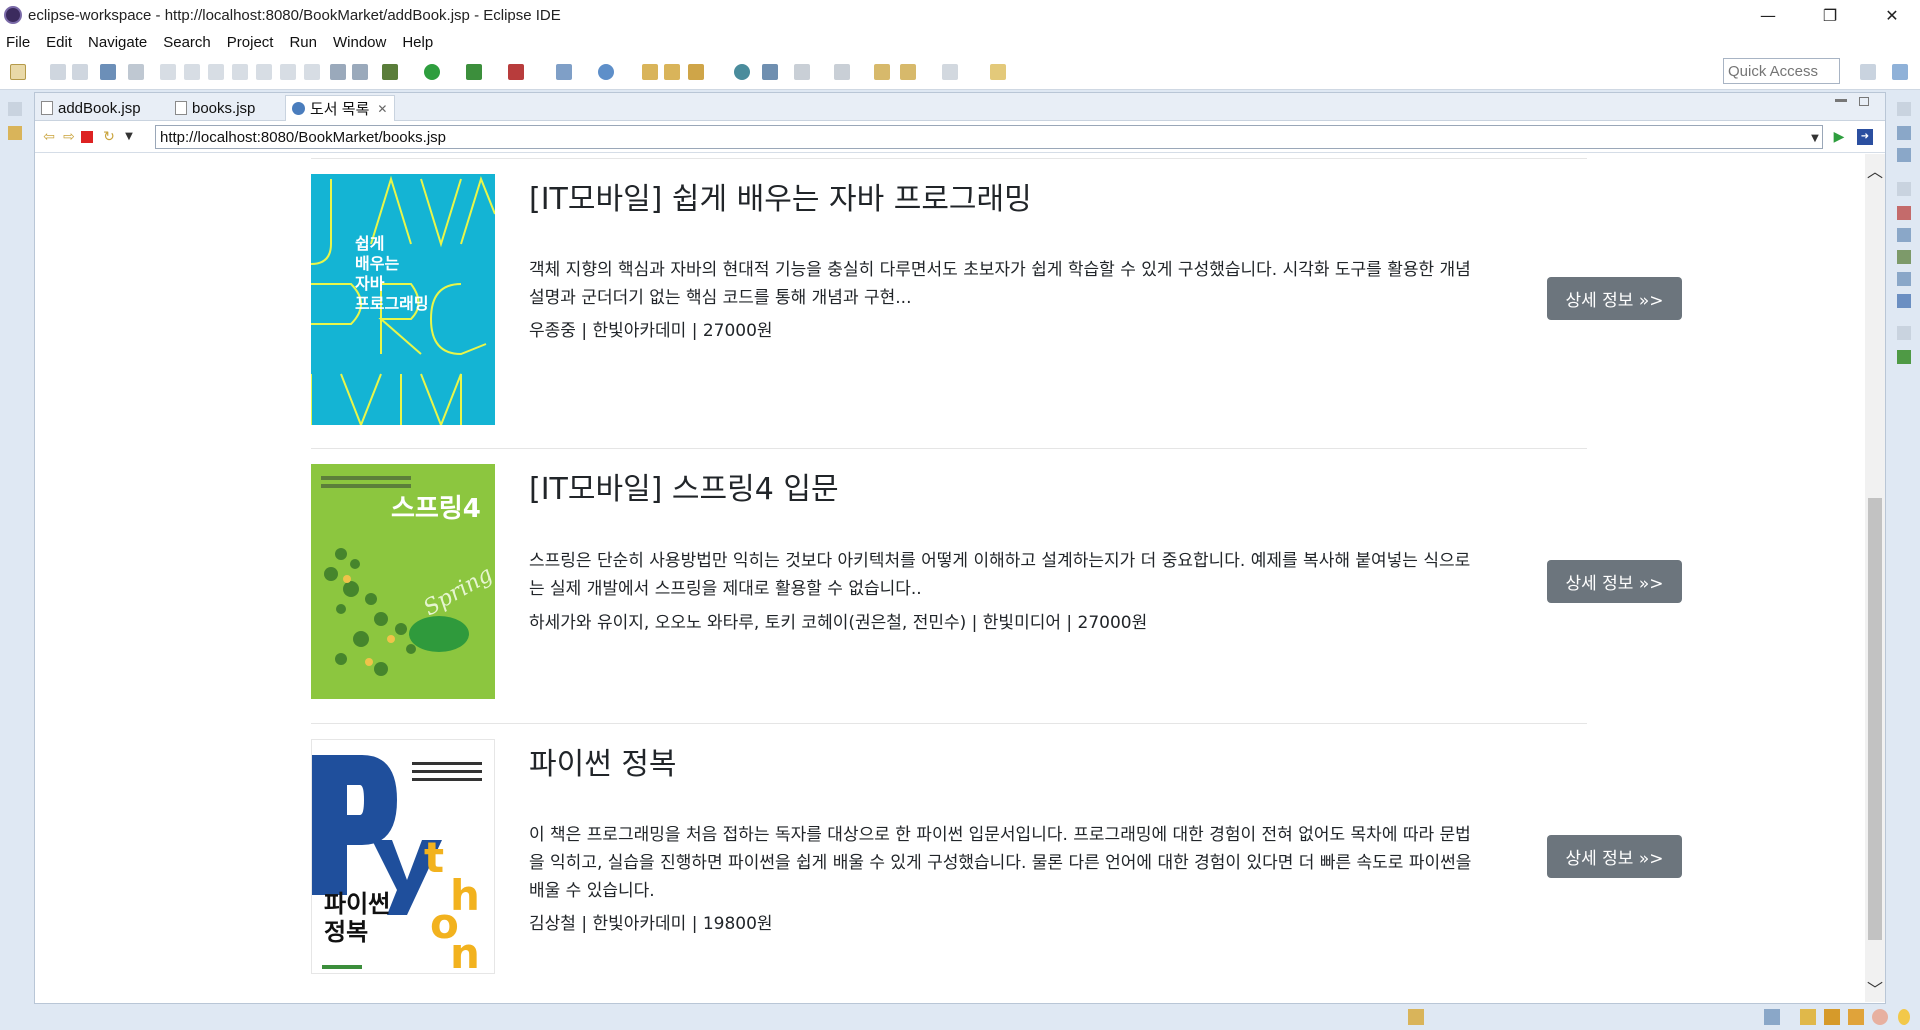  Describe the element at coordinates (192, 72) in the screenshot. I see `suspend-icon` at that location.